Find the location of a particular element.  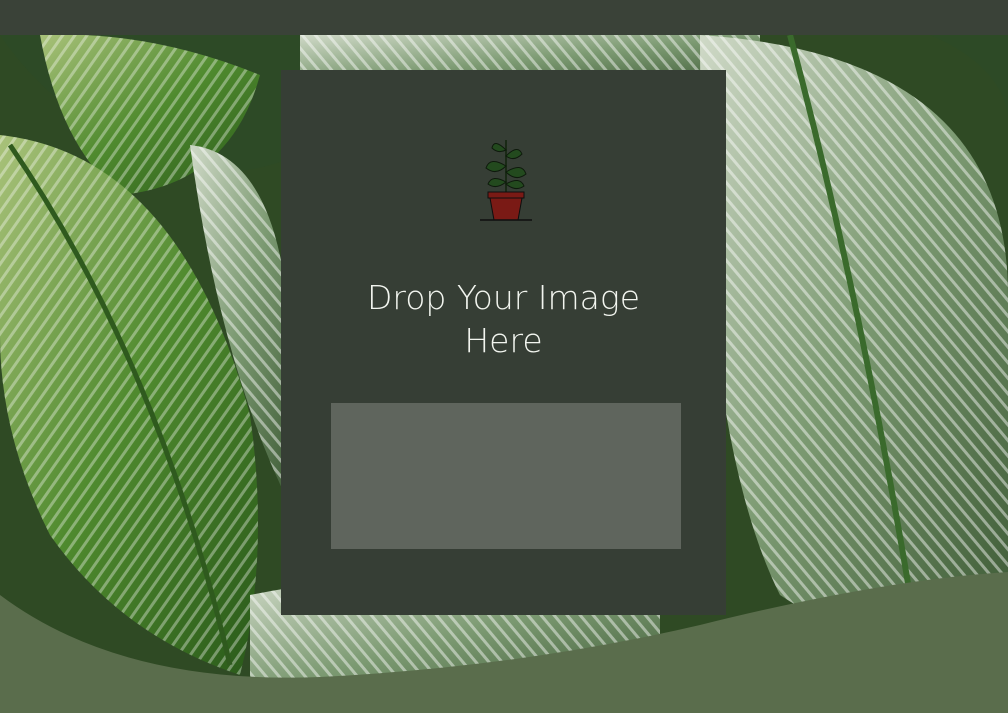

drop-prompt-line2: Here is located at coordinates (503, 340).